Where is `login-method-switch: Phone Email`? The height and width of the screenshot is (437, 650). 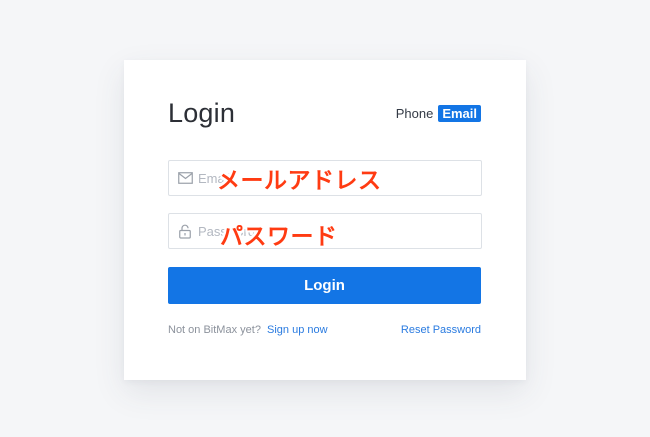
login-method-switch: Phone Email is located at coordinates (438, 113).